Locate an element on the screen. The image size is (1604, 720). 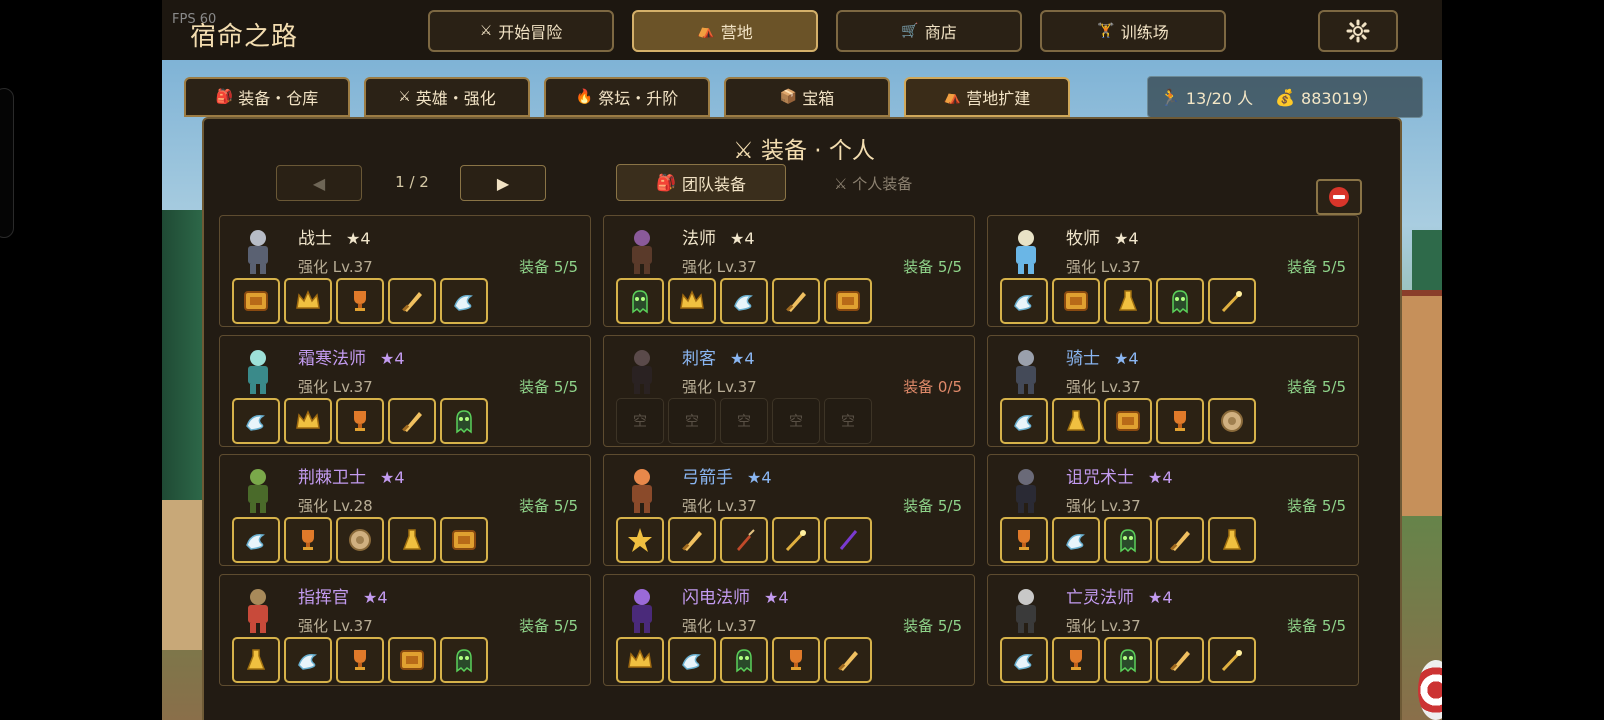
hero-card: 刺客 ★4 强化 Lv.37 装备 0/5 空空空空空 is located at coordinates (789, 391).